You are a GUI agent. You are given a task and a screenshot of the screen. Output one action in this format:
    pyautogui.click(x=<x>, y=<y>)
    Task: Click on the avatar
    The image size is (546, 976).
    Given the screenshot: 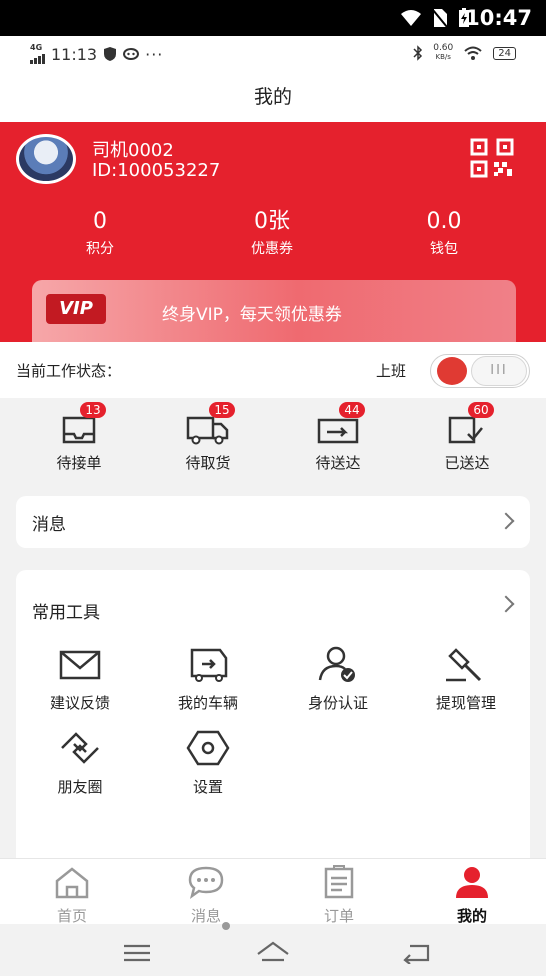 What is the action you would take?
    pyautogui.click(x=46, y=159)
    